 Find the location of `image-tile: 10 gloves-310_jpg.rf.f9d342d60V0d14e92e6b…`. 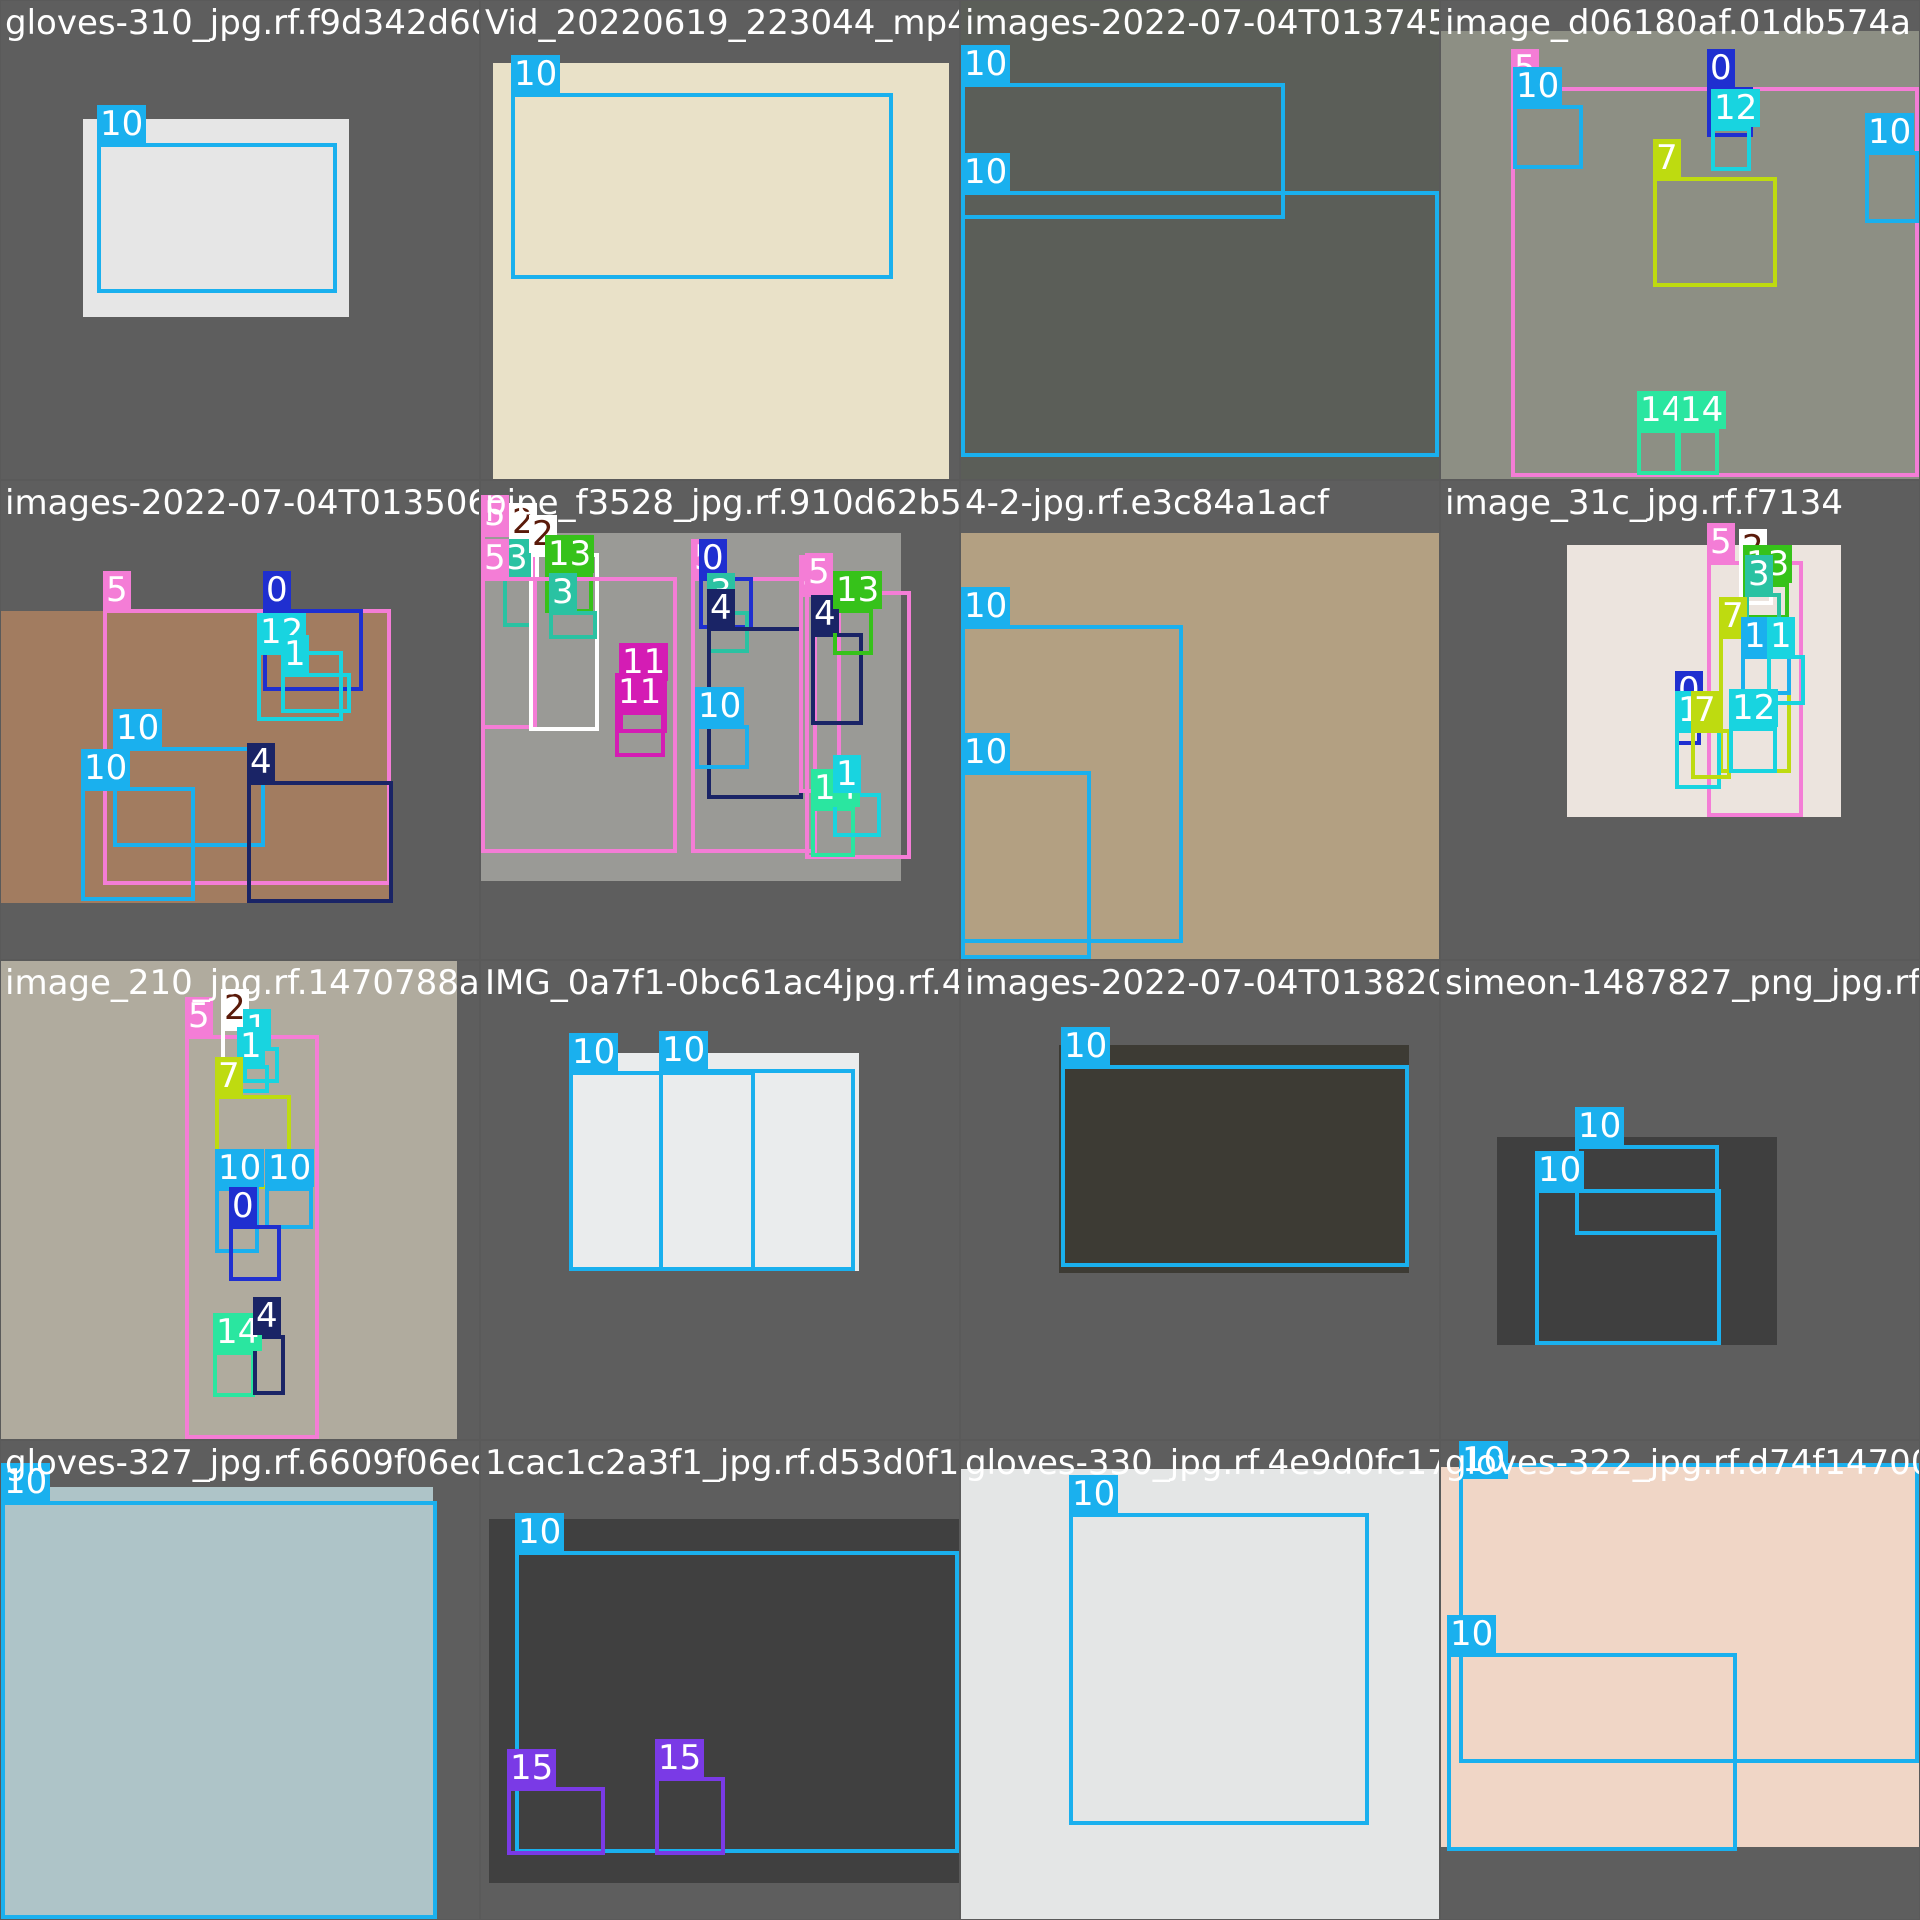

image-tile: 10 gloves-310_jpg.rf.f9d342d60V0d14e92e6b… is located at coordinates (240, 240).